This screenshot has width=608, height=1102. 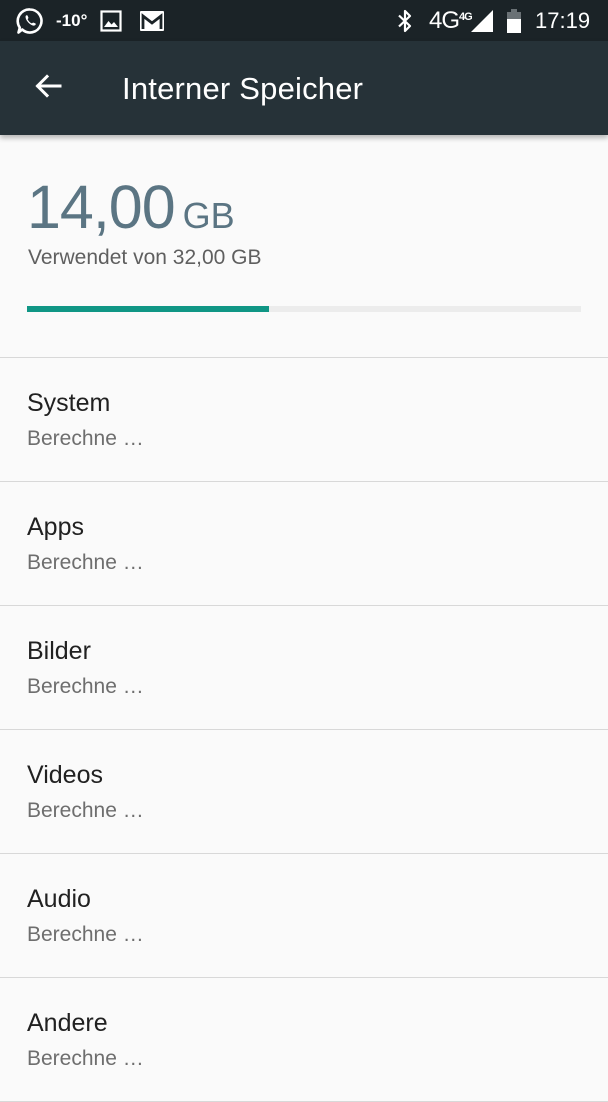 I want to click on signal-icon, so click(x=482, y=20).